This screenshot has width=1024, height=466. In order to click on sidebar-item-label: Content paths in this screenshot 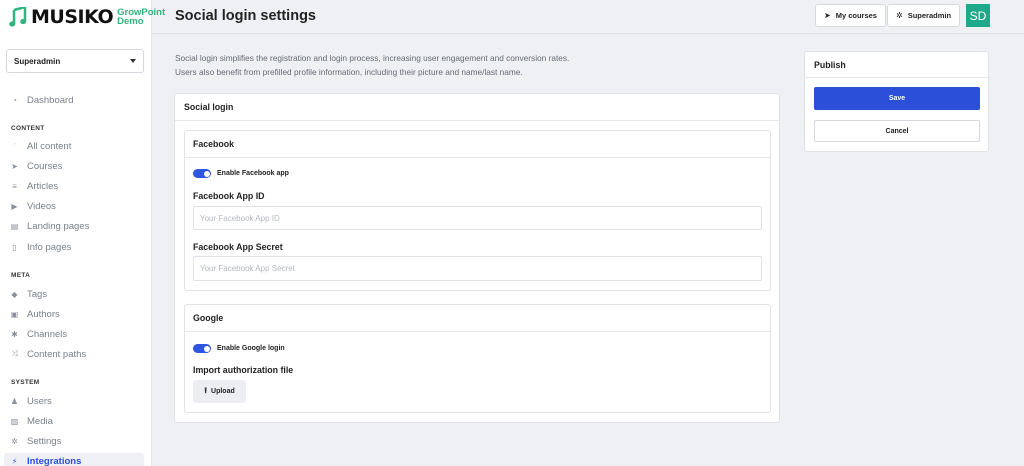, I will do `click(57, 354)`.